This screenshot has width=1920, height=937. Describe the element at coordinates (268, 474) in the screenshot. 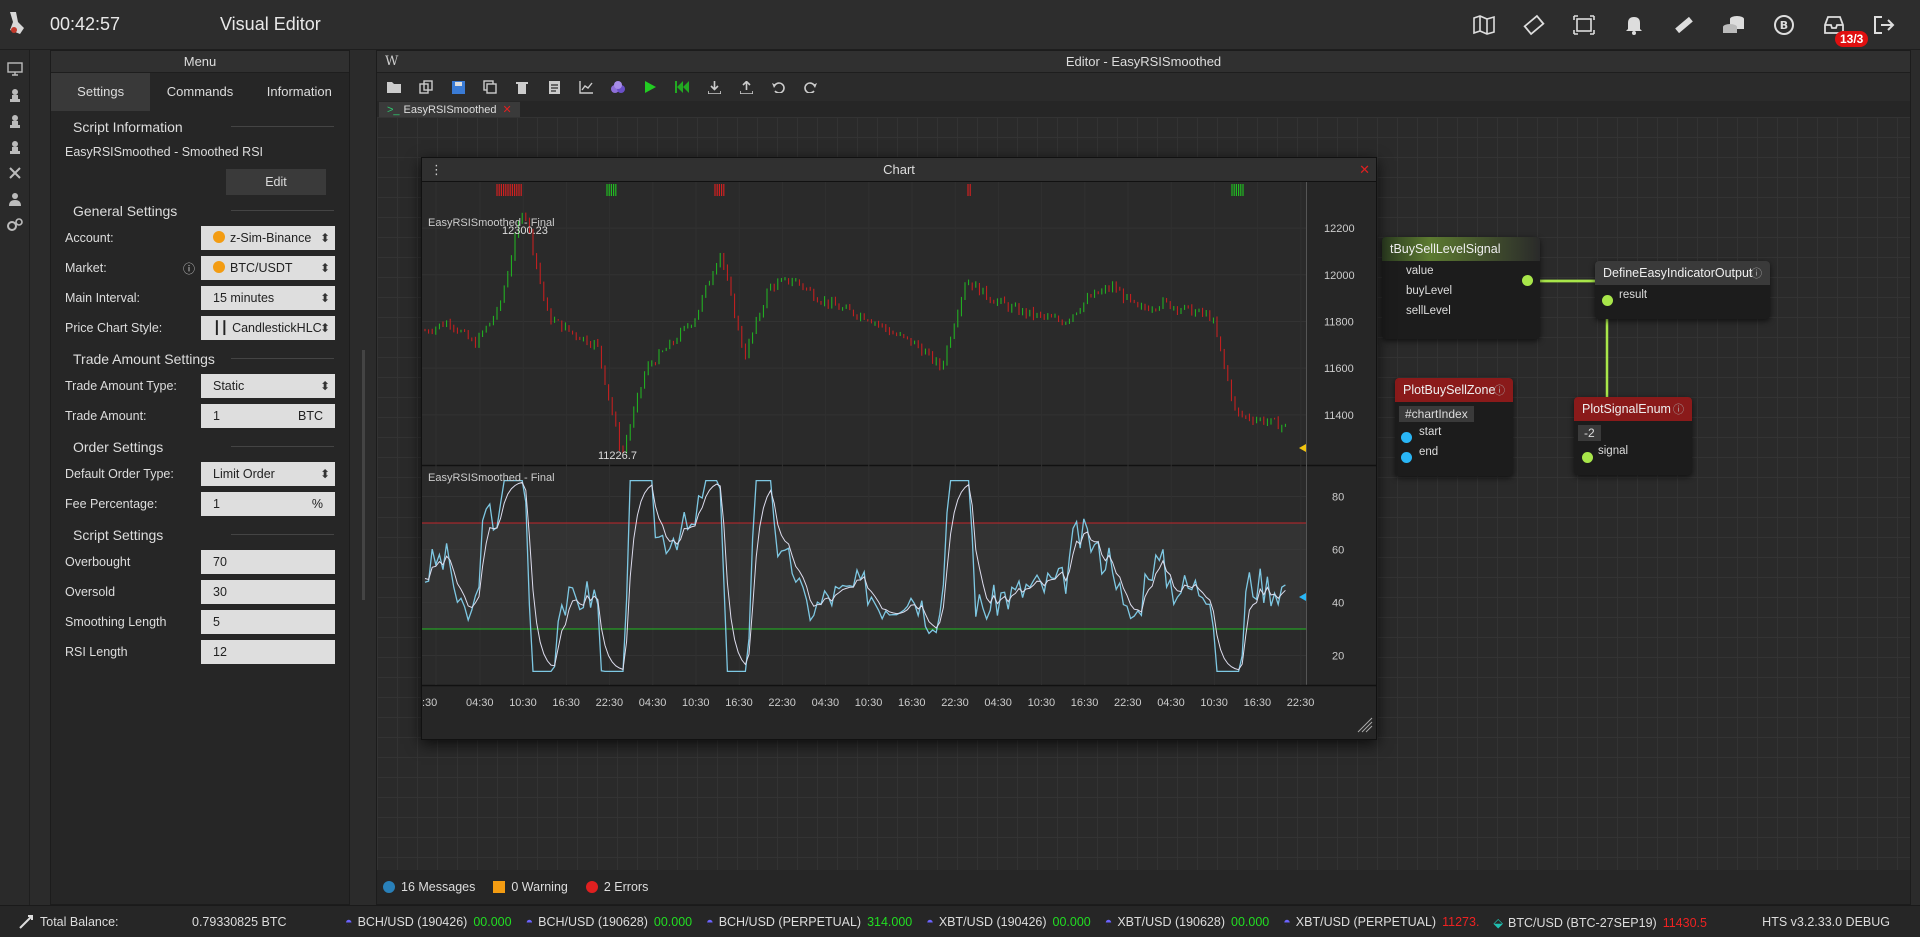

I see `default-order-type-select: Limit Order` at that location.